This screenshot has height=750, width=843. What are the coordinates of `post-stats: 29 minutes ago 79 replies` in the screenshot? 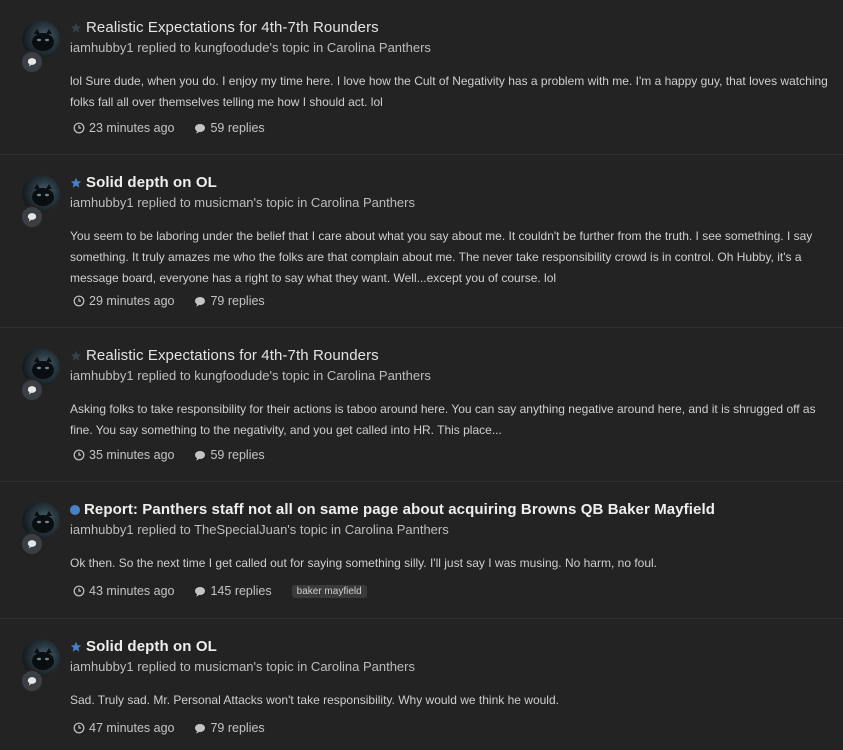 It's located at (179, 301).